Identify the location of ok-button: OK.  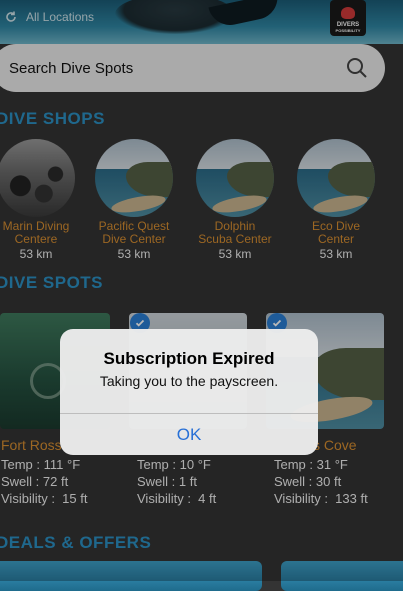
(189, 434).